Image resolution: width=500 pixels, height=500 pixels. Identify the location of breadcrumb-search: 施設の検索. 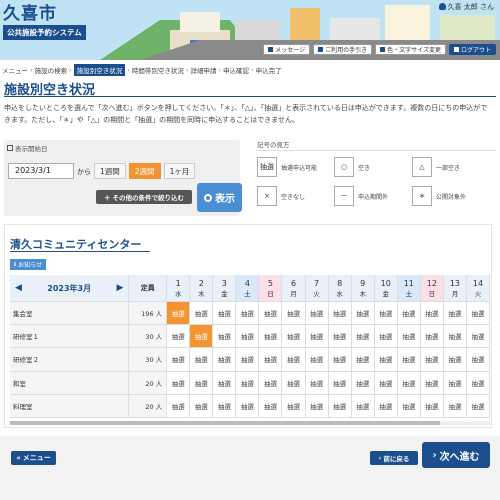
(51, 70).